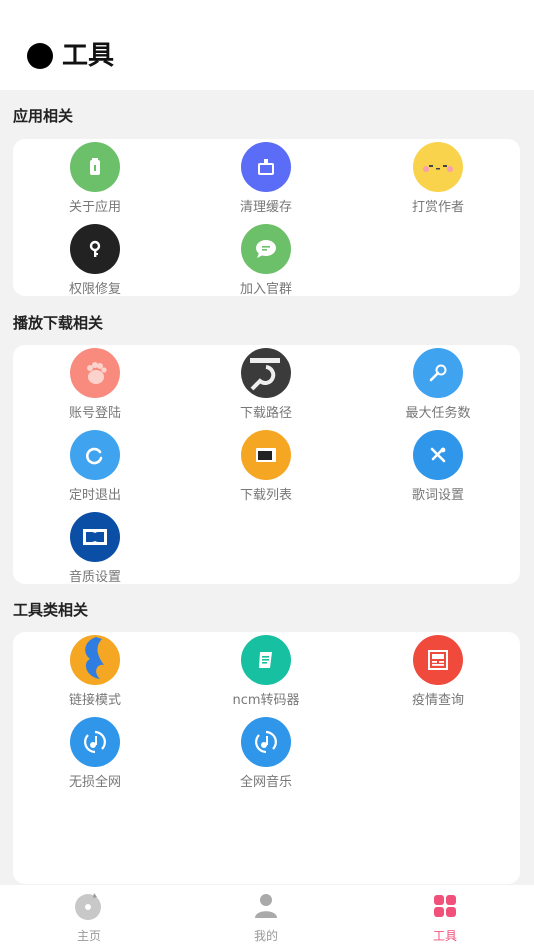  Describe the element at coordinates (94, 413) in the screenshot. I see `item-label: 账号登陆` at that location.